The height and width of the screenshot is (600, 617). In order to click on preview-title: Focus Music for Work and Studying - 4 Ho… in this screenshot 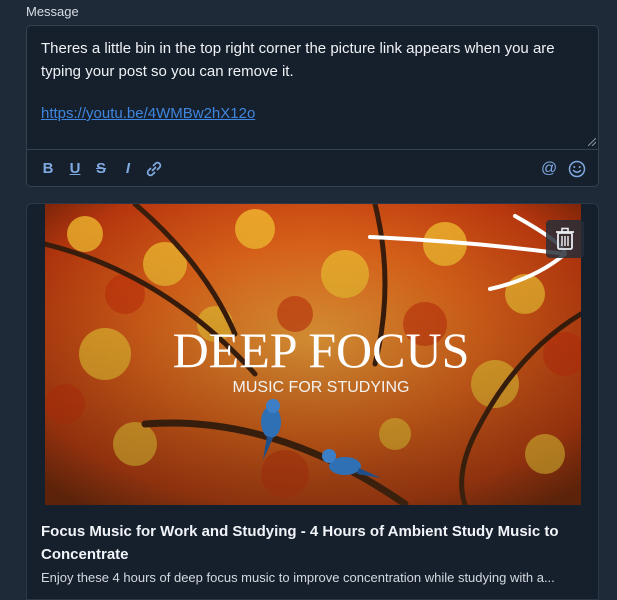, I will do `click(313, 543)`.